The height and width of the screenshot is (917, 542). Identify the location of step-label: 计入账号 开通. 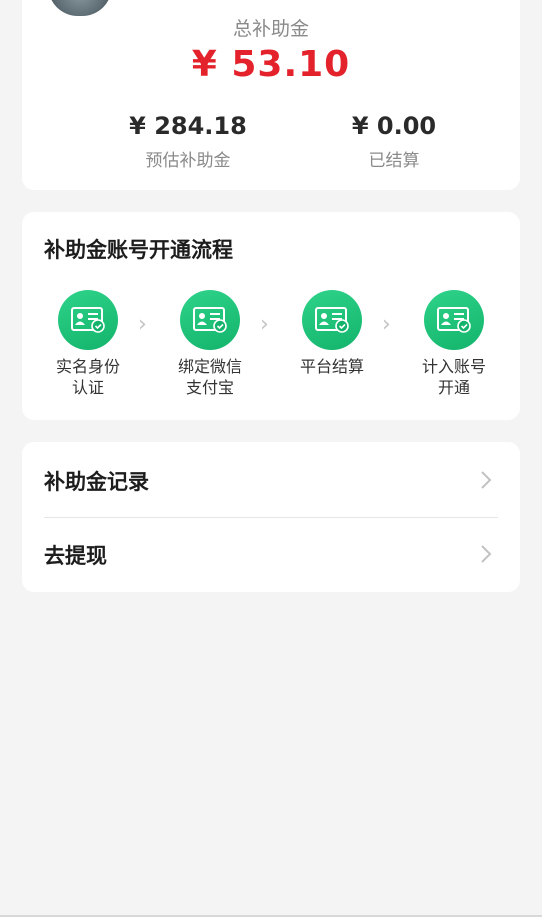
(453, 377).